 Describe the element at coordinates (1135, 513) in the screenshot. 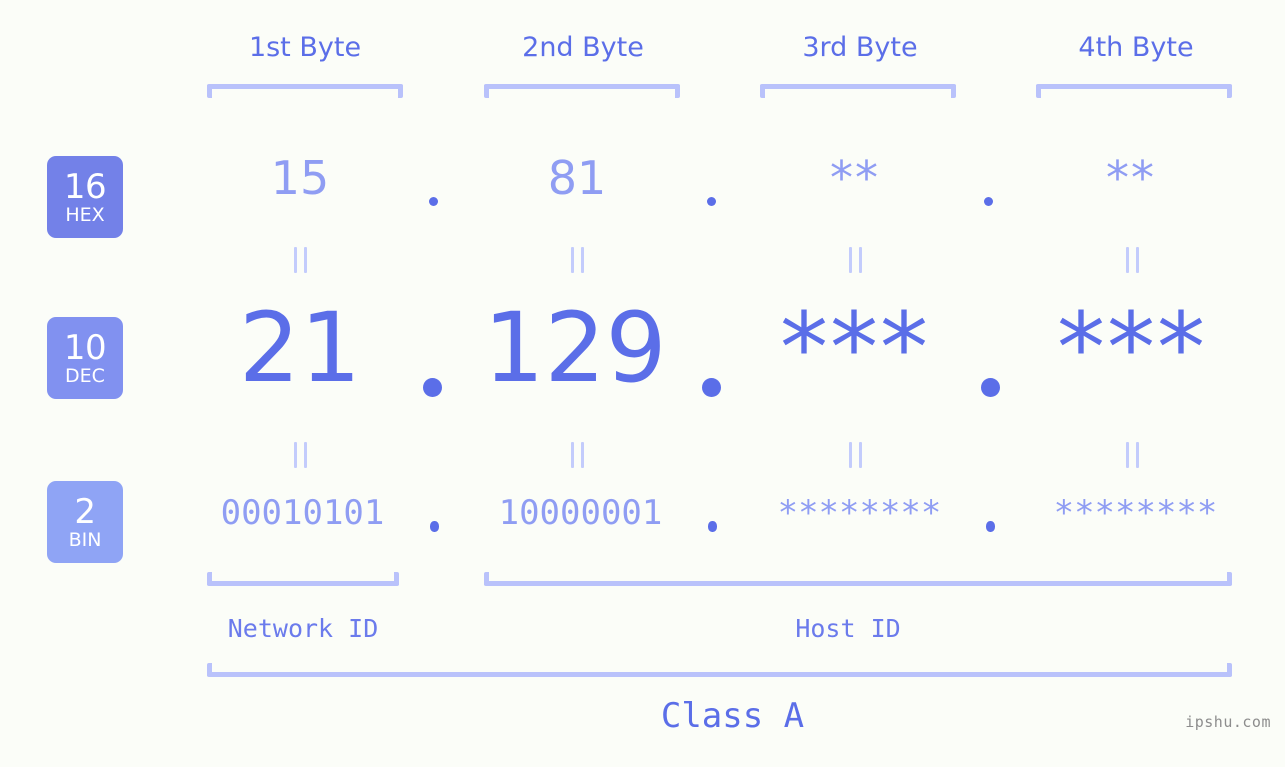

I see `bin-byte-4: ********` at that location.